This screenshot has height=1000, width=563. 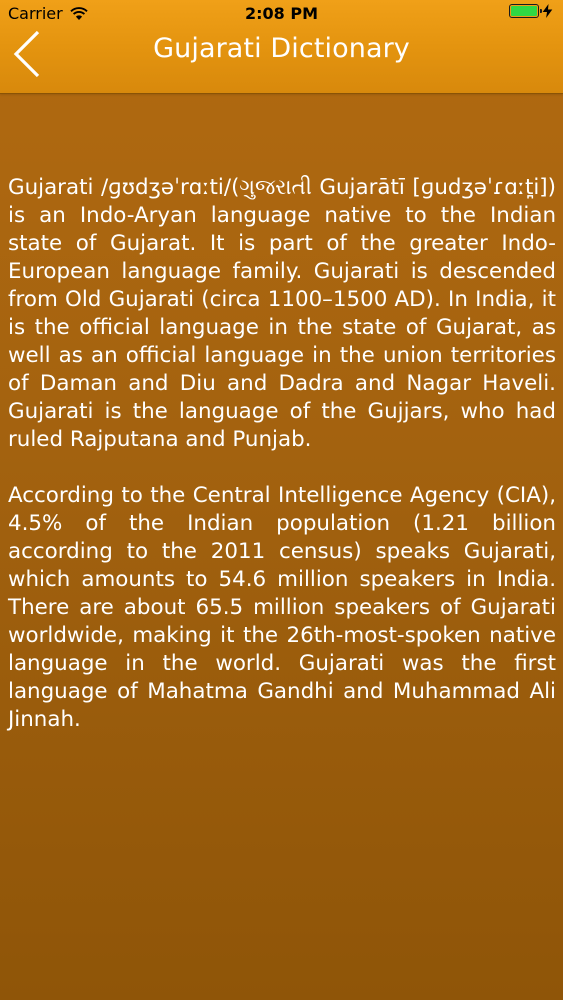 I want to click on status-right, so click(x=531, y=11).